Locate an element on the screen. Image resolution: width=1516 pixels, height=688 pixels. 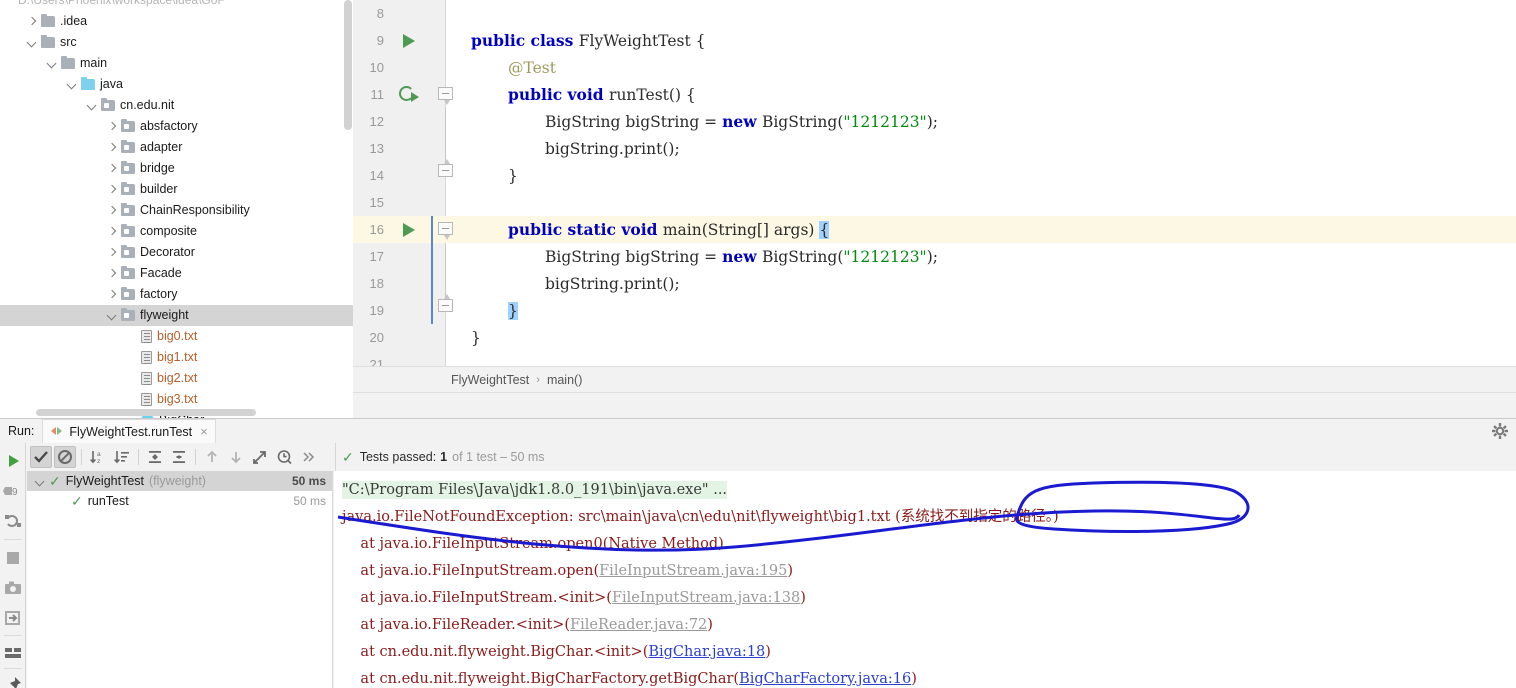
stack-frame-link: FileInputStream.java:138 is located at coordinates (706, 598).